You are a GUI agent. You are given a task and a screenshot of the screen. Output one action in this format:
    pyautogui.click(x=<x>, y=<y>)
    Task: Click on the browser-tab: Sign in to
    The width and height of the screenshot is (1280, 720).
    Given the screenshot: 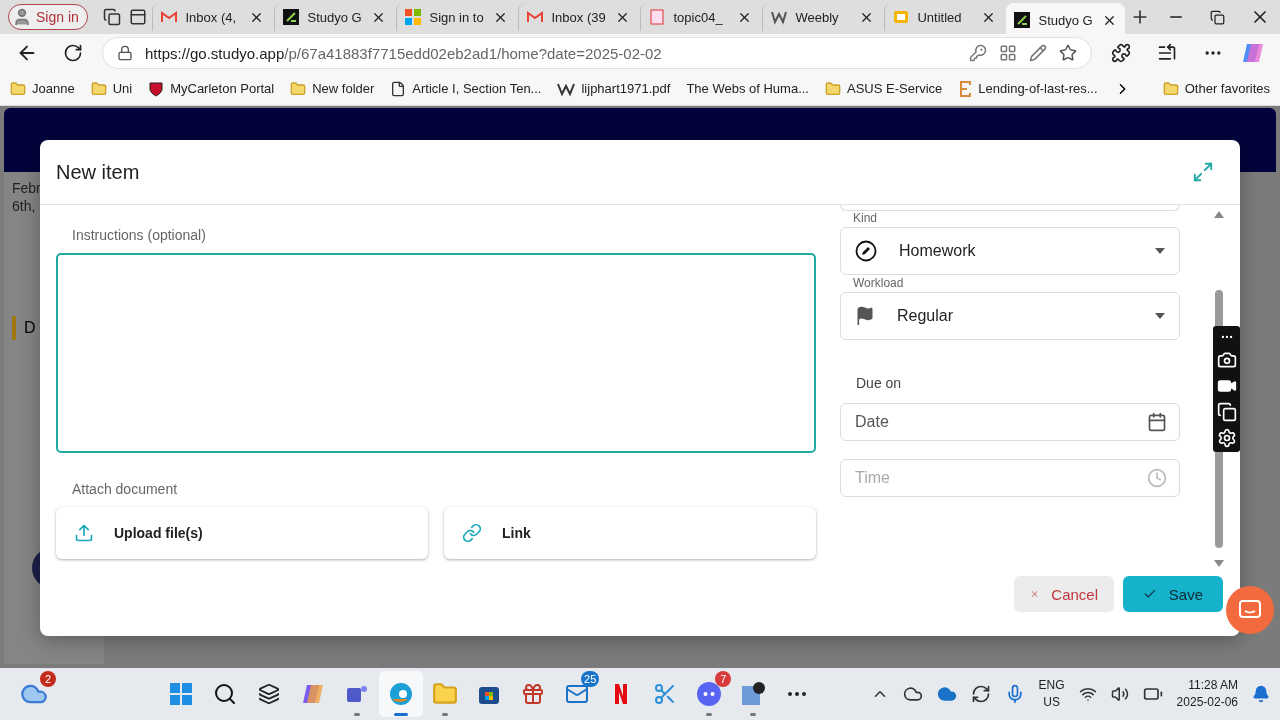 What is the action you would take?
    pyautogui.click(x=456, y=17)
    